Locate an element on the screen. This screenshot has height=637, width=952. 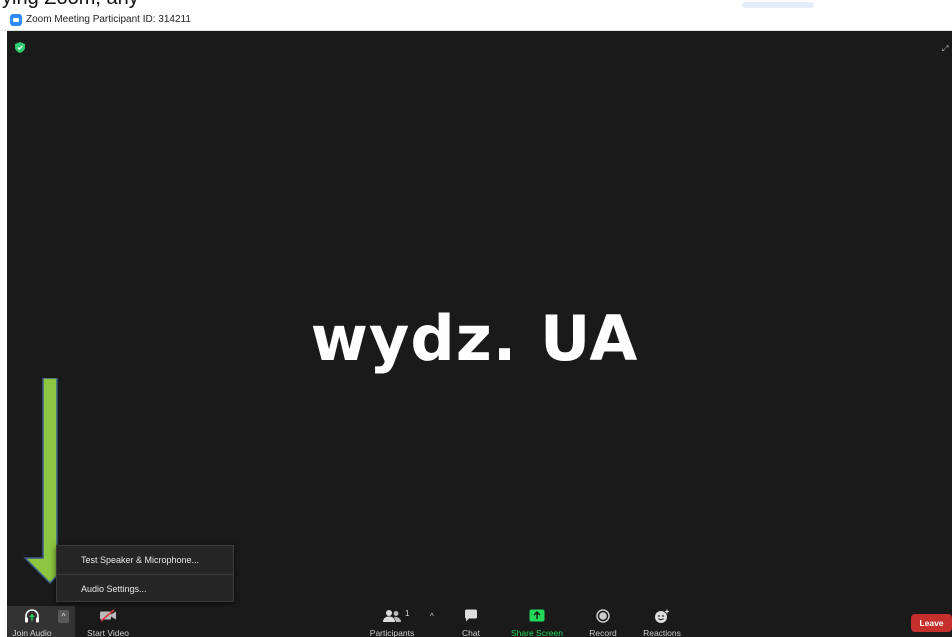
participants-count: 1 is located at coordinates (407, 613).